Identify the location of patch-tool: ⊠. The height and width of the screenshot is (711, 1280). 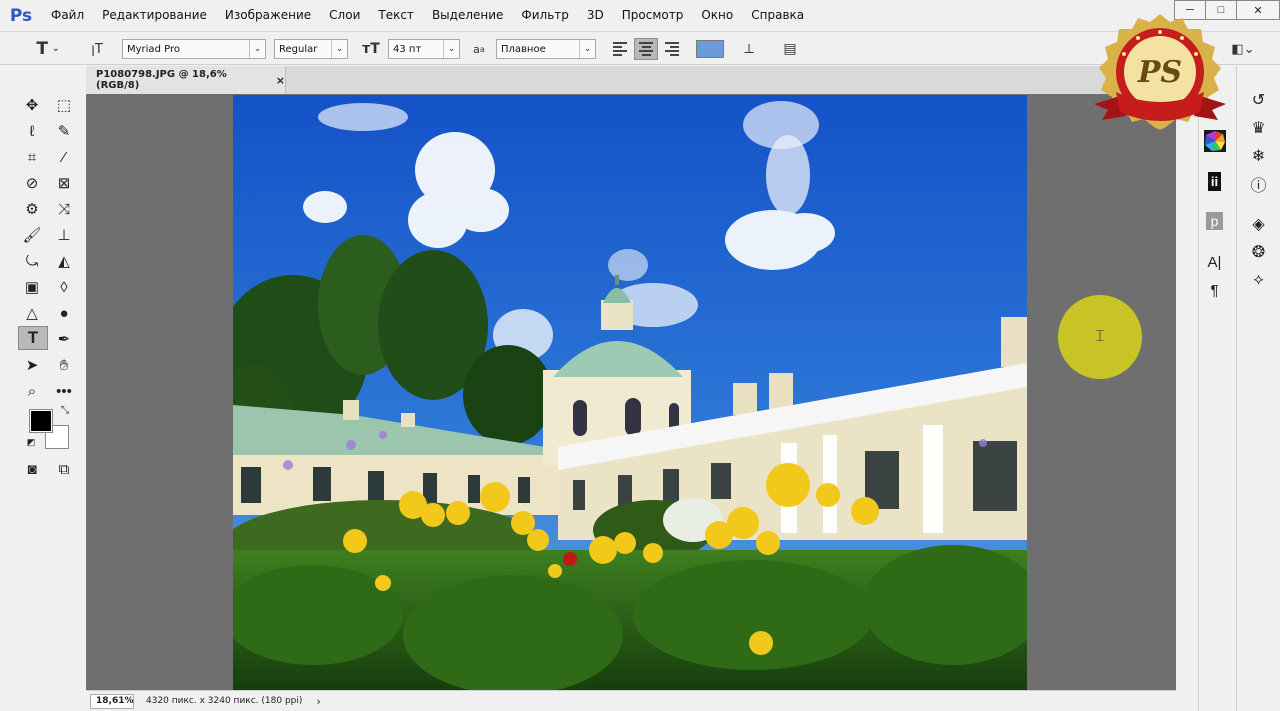
(64, 183).